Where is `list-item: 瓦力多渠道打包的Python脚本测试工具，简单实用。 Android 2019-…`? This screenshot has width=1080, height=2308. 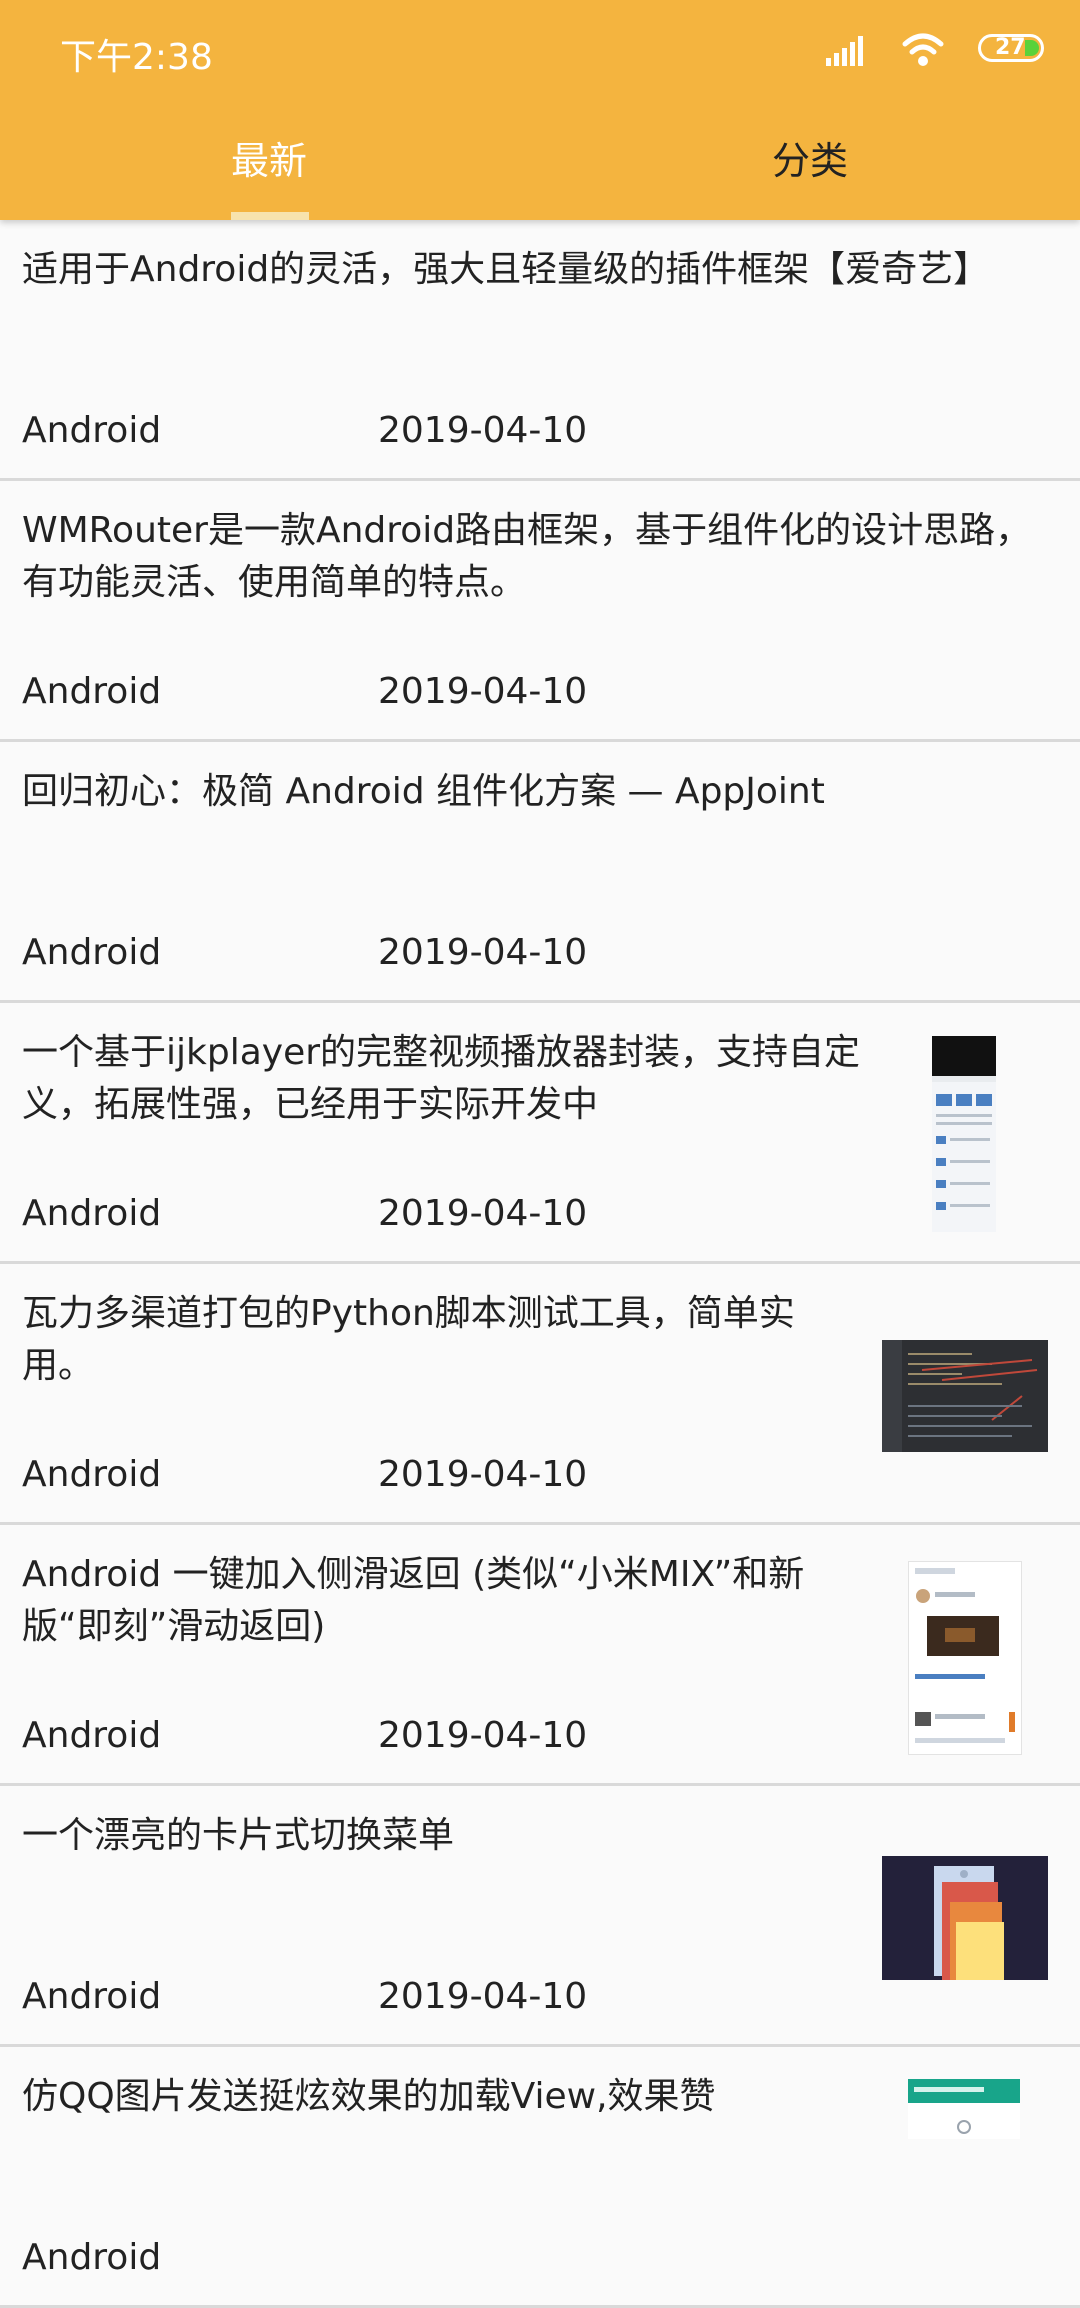
list-item: 瓦力多渠道打包的Python脚本测试工具，简单实用。 Android 2019-… is located at coordinates (540, 1394).